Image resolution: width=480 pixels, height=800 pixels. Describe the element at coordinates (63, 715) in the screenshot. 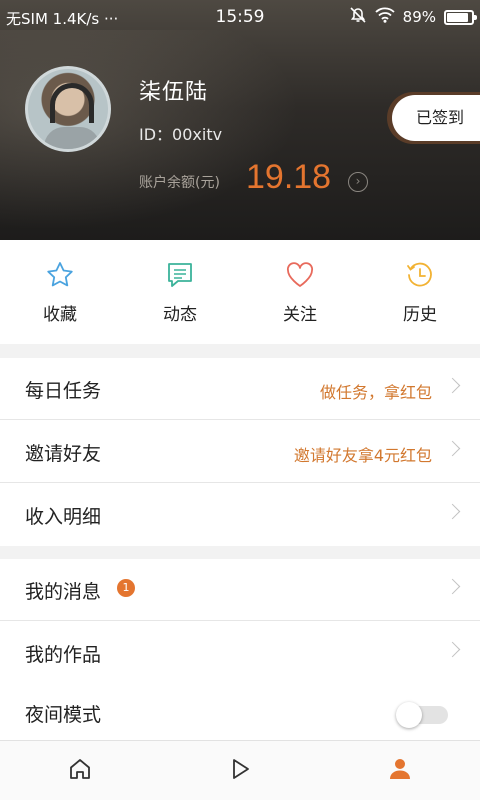

I see `menu-item-label: 夜间模式` at that location.